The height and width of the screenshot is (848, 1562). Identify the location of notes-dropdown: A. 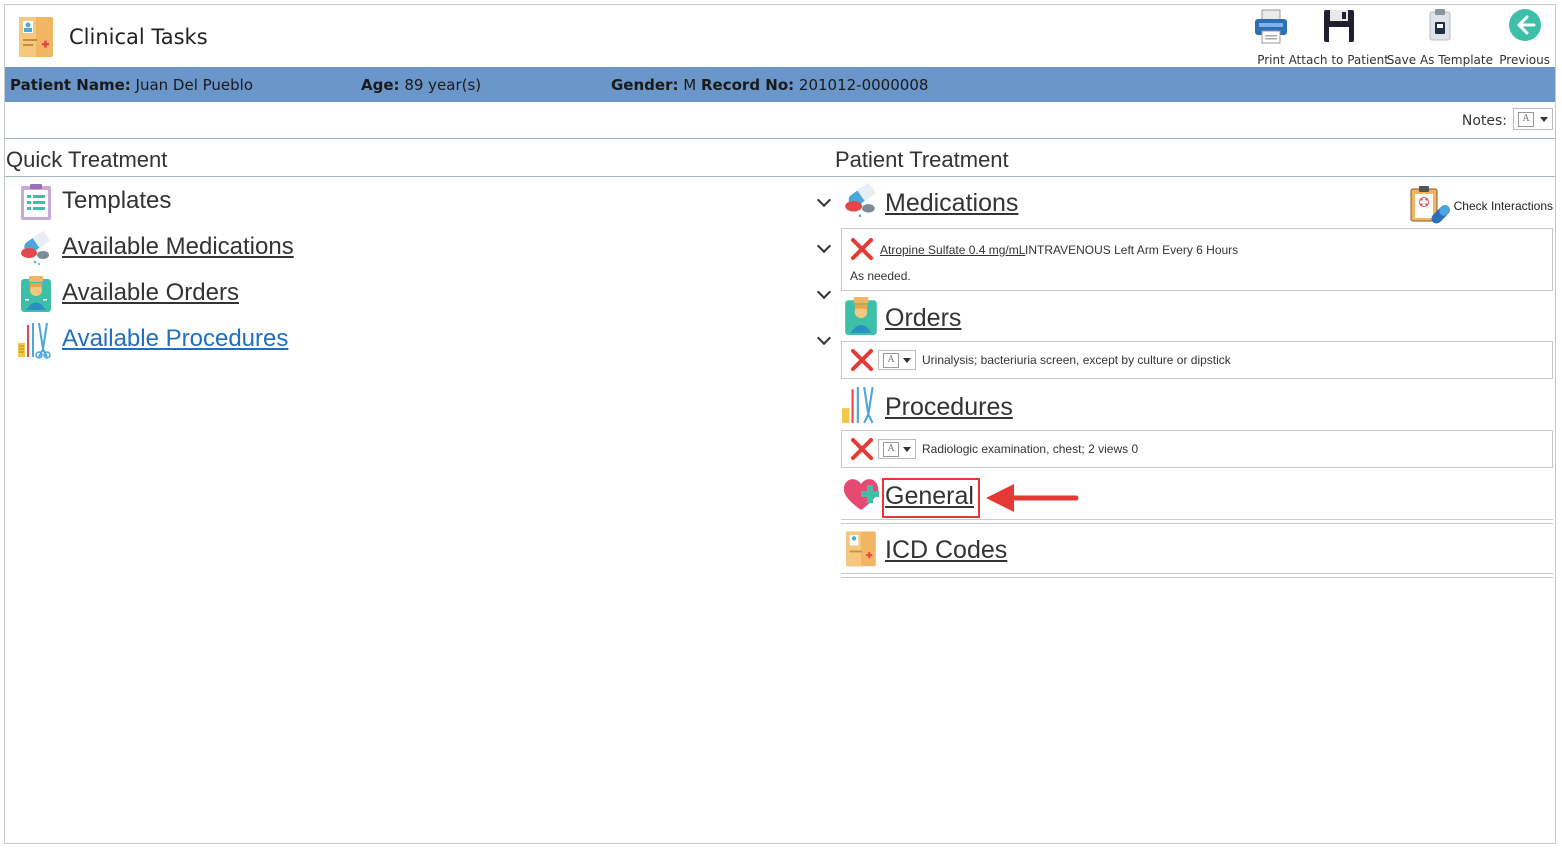
(1533, 119).